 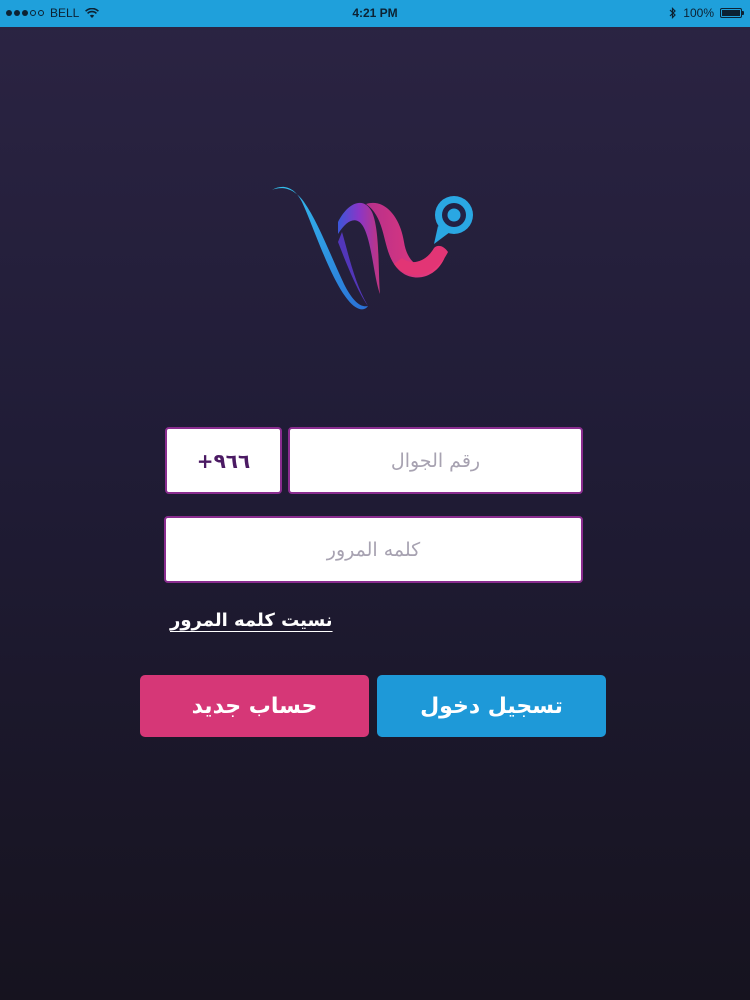 I want to click on status-right: 100%, so click(x=706, y=13).